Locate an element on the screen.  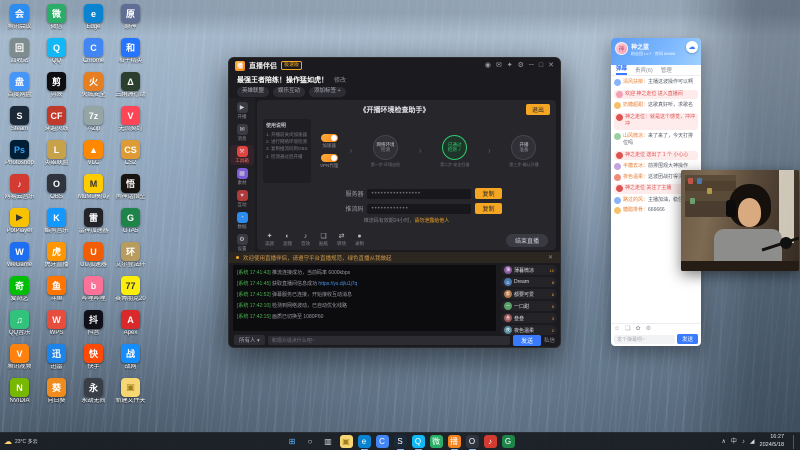
viewer-row: 薄薄暮微凉 12 is located at coordinates (529, 270).